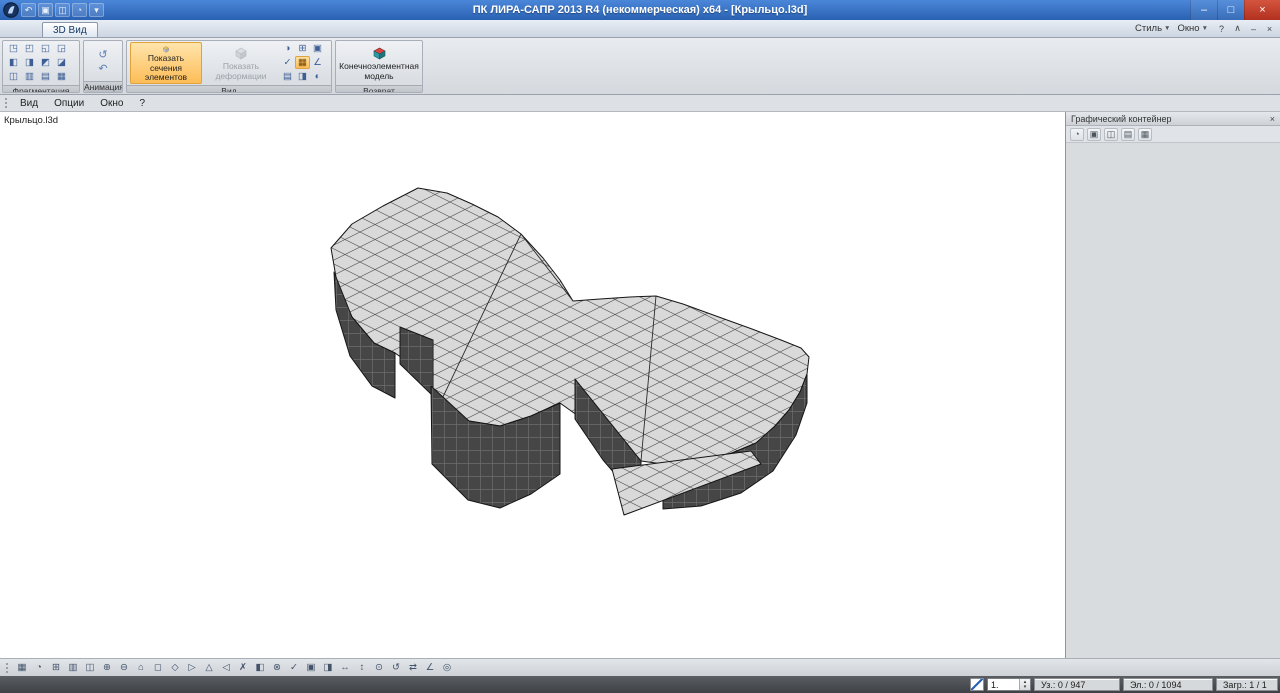  I want to click on view-tool-icon: ▣, so click(317, 48).